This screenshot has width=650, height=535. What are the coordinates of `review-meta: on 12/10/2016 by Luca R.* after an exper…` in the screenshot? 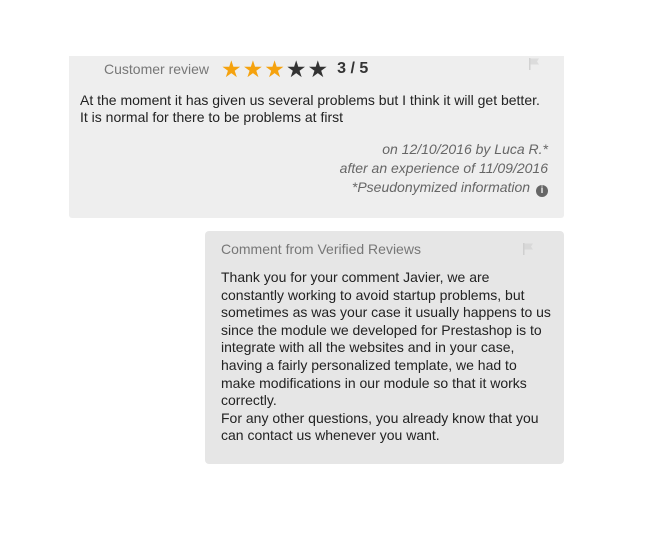 It's located at (444, 168).